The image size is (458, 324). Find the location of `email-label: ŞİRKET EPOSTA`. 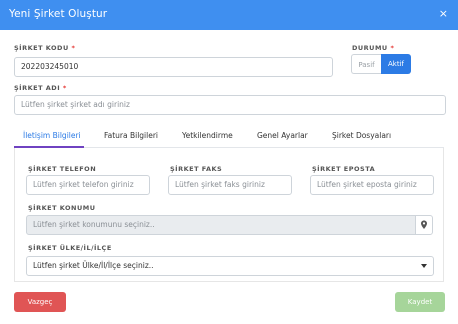

email-label: ŞİRKET EPOSTA is located at coordinates (344, 169).